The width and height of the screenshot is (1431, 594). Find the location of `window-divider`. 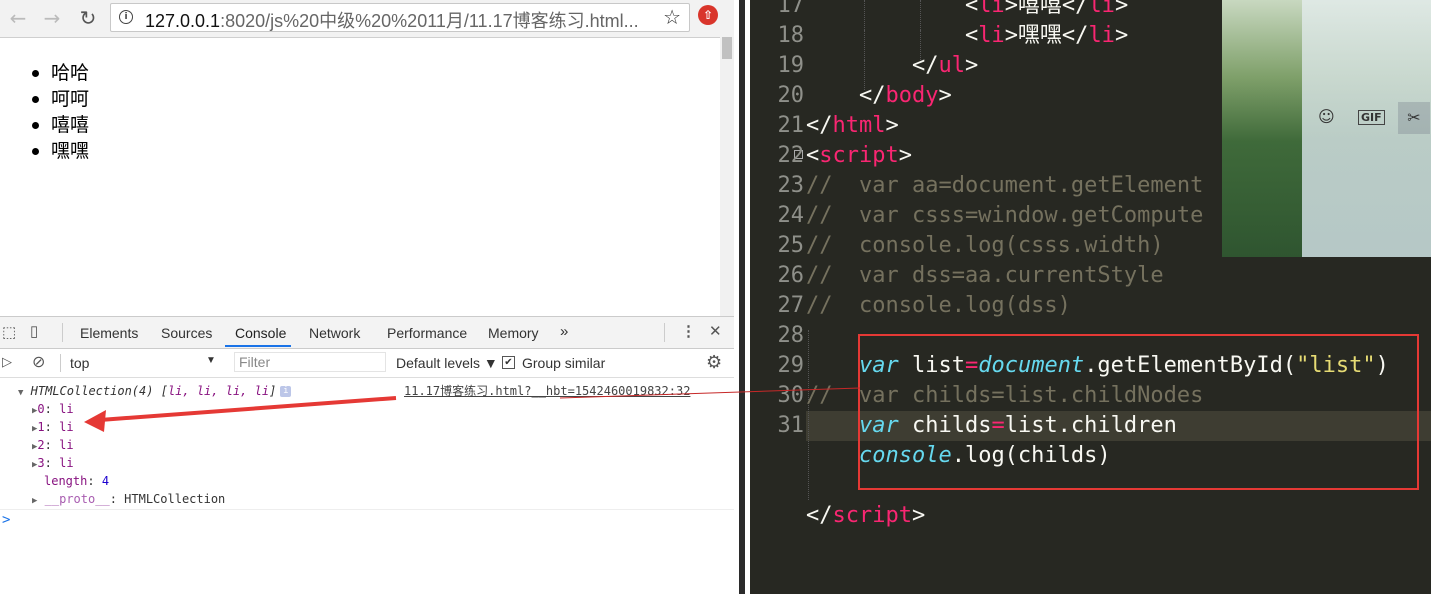

window-divider is located at coordinates (742, 297).